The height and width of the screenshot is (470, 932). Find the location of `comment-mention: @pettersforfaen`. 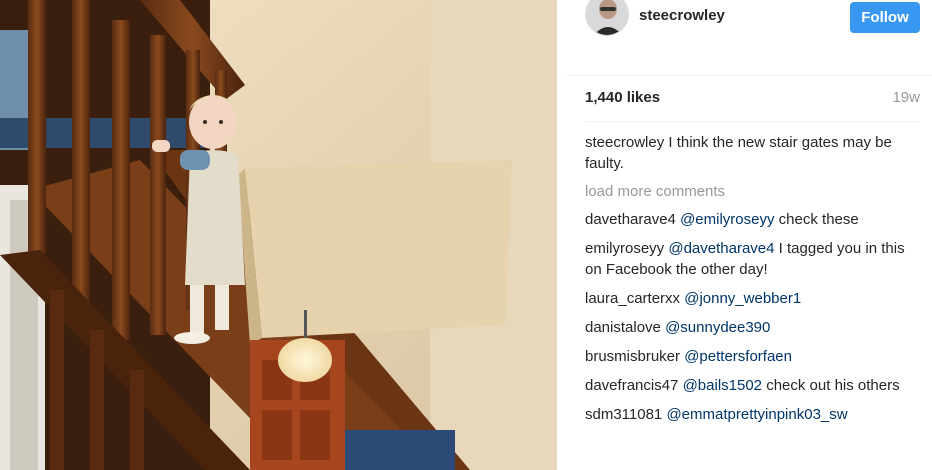

comment-mention: @pettersforfaen is located at coordinates (738, 356).